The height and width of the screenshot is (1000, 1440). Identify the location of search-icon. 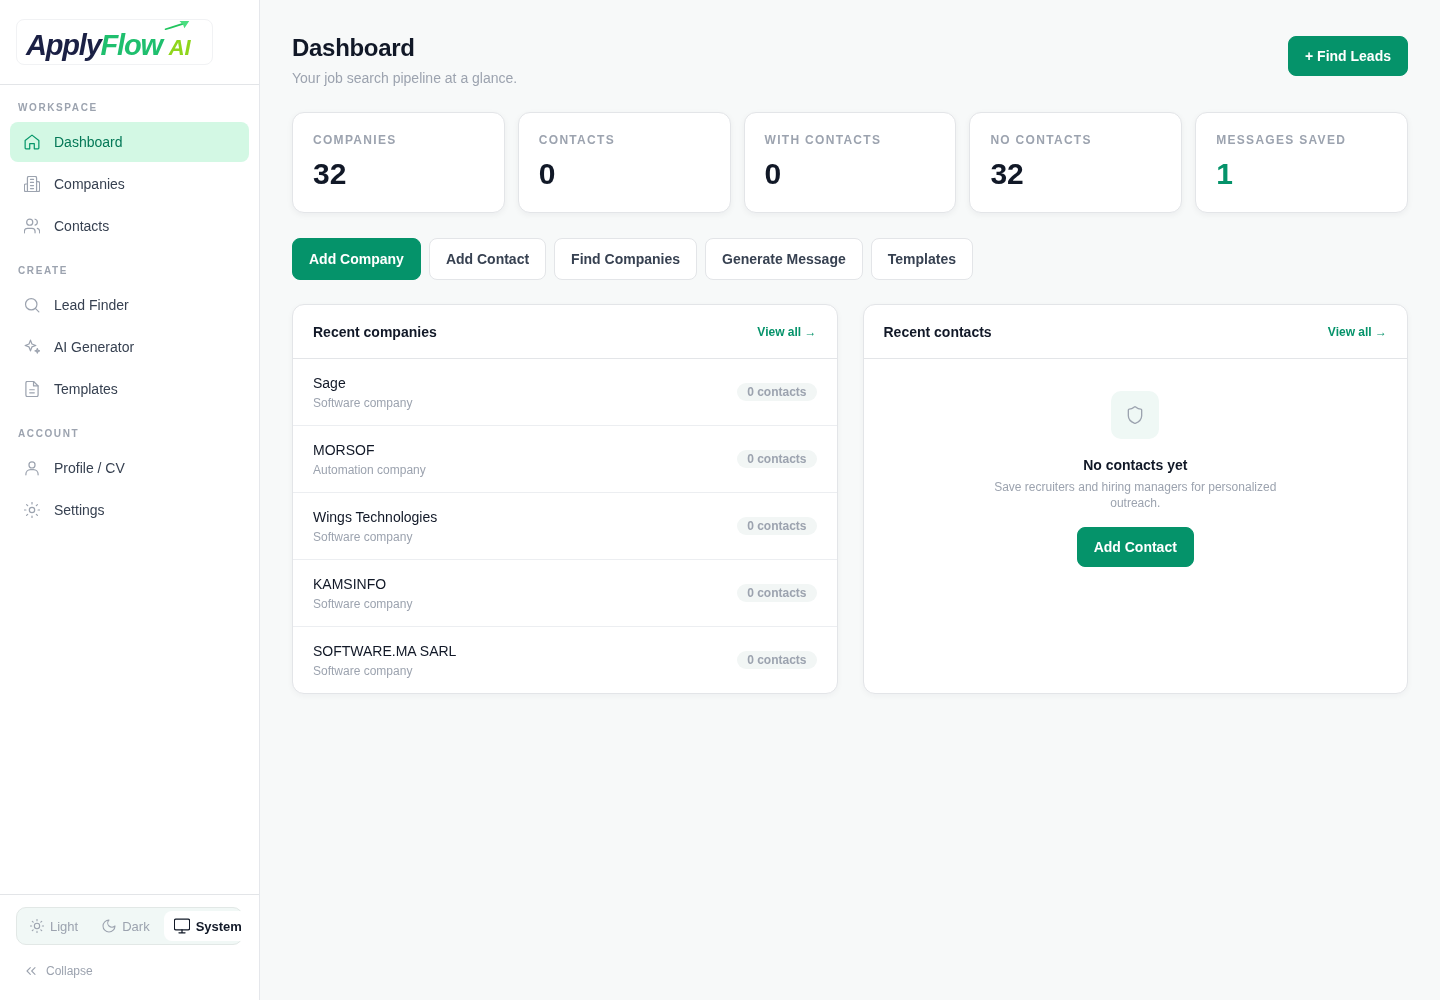
(32, 305).